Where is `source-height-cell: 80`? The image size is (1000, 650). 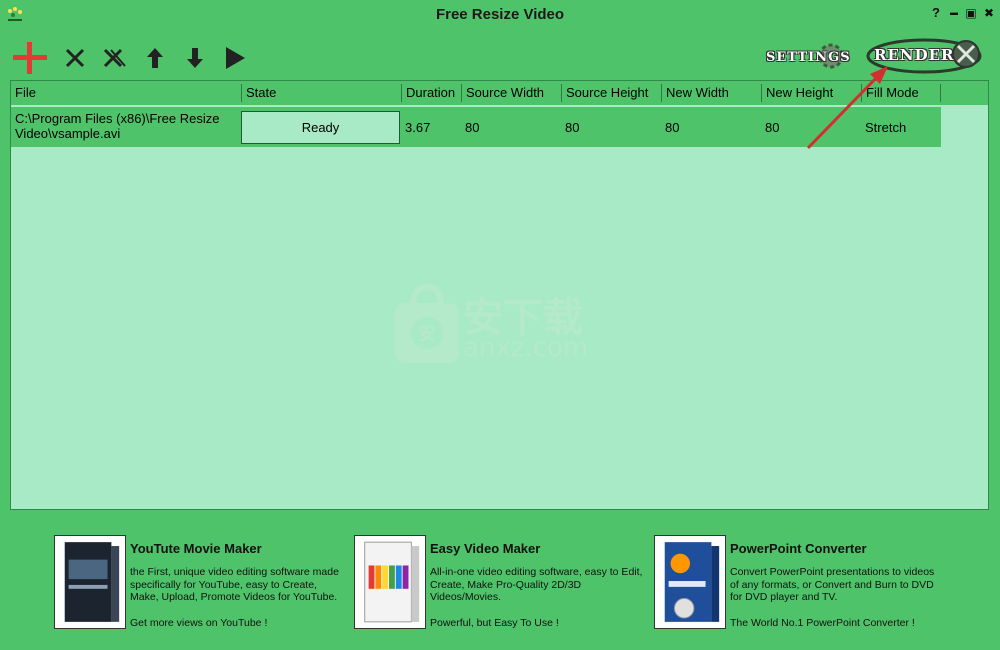 source-height-cell: 80 is located at coordinates (572, 127).